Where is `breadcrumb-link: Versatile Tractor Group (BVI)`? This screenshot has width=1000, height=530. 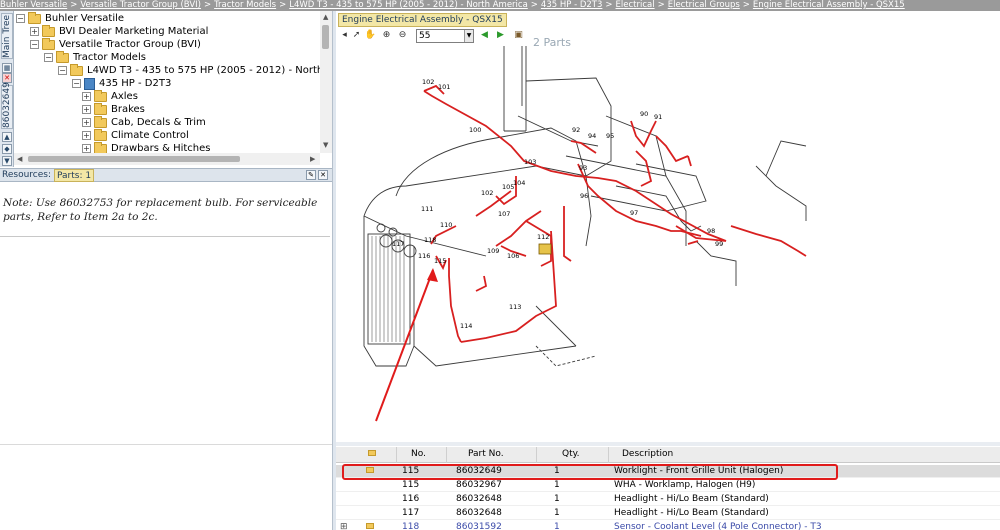
breadcrumb-link: Versatile Tractor Group (BVI) is located at coordinates (140, 5).